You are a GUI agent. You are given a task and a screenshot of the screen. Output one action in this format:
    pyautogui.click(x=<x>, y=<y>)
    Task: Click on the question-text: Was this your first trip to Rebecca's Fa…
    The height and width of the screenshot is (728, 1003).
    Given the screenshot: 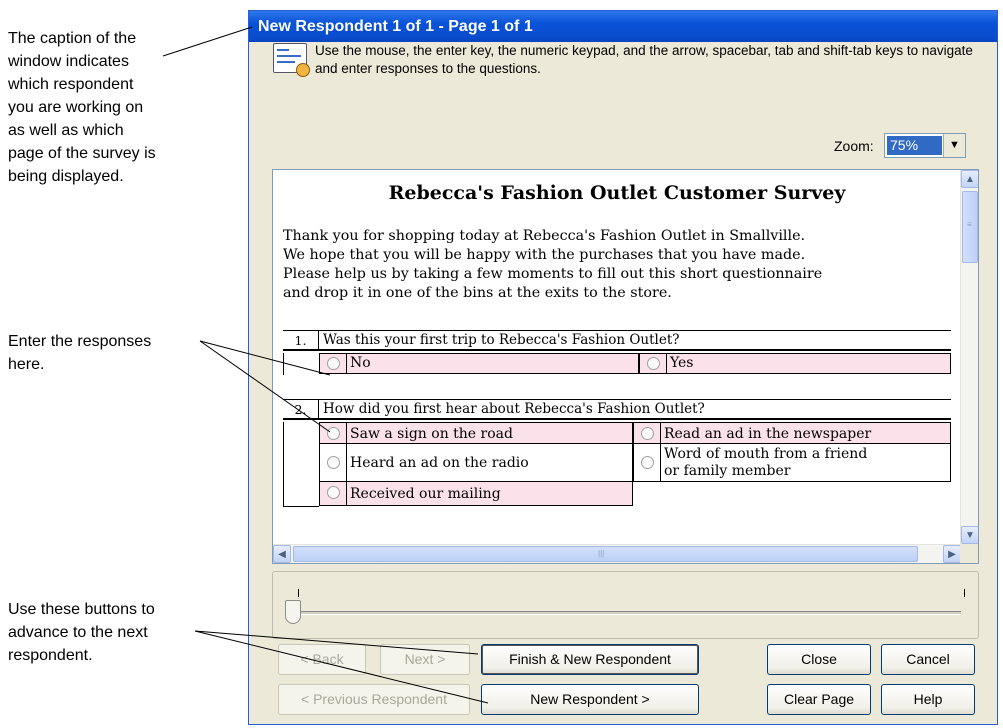 What is the action you would take?
    pyautogui.click(x=501, y=340)
    